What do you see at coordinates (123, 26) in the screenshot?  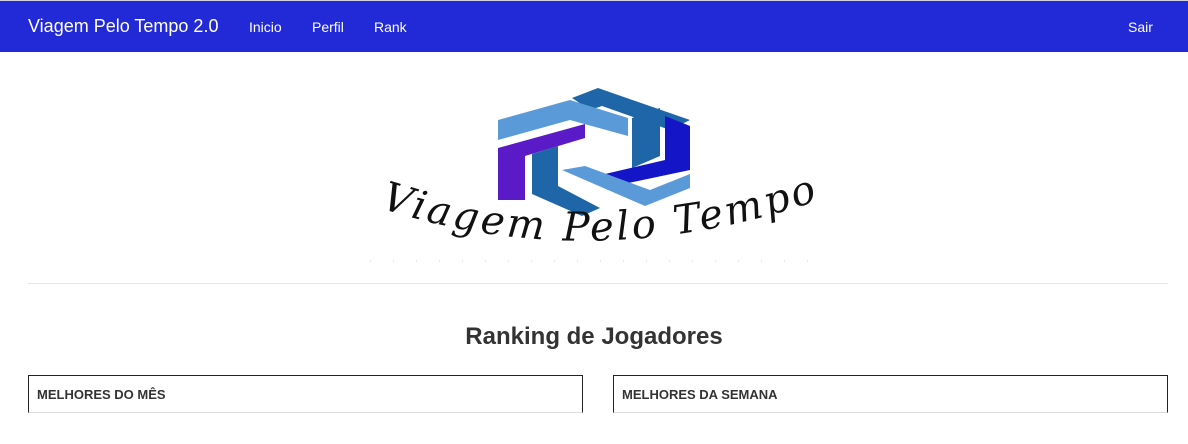 I see `brand-link: Viagem Pelo Tempo 2.0` at bounding box center [123, 26].